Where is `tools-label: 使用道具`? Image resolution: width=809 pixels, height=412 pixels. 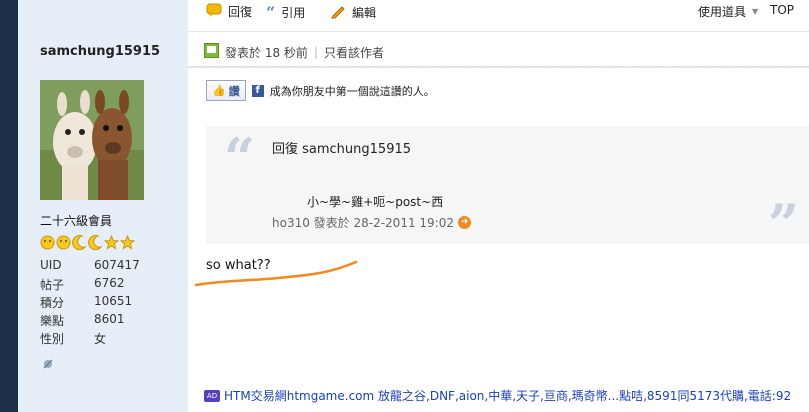 tools-label: 使用道具 is located at coordinates (722, 12).